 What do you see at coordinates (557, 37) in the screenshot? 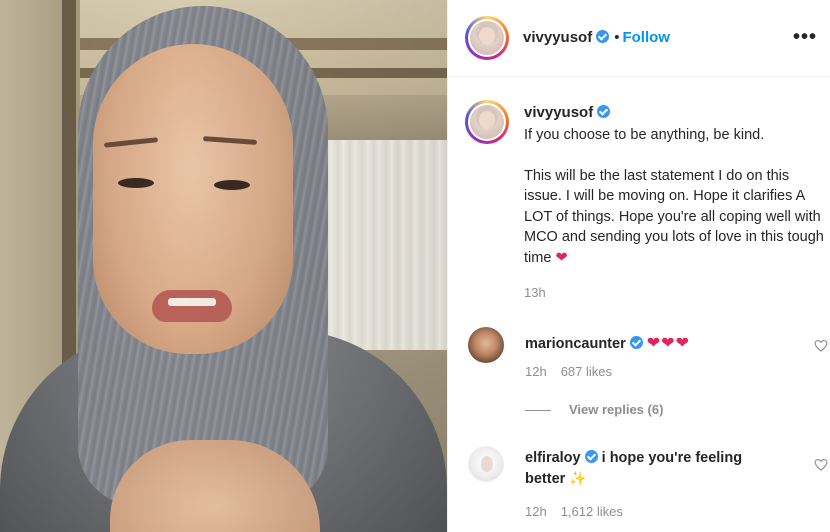
I see `author-username: vivyyusof` at bounding box center [557, 37].